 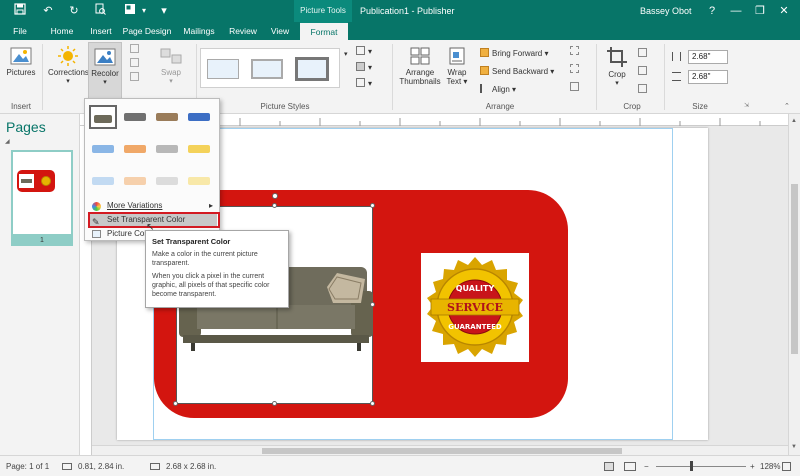 What do you see at coordinates (21, 61) in the screenshot?
I see `pictures-button: Pictures` at bounding box center [21, 61].